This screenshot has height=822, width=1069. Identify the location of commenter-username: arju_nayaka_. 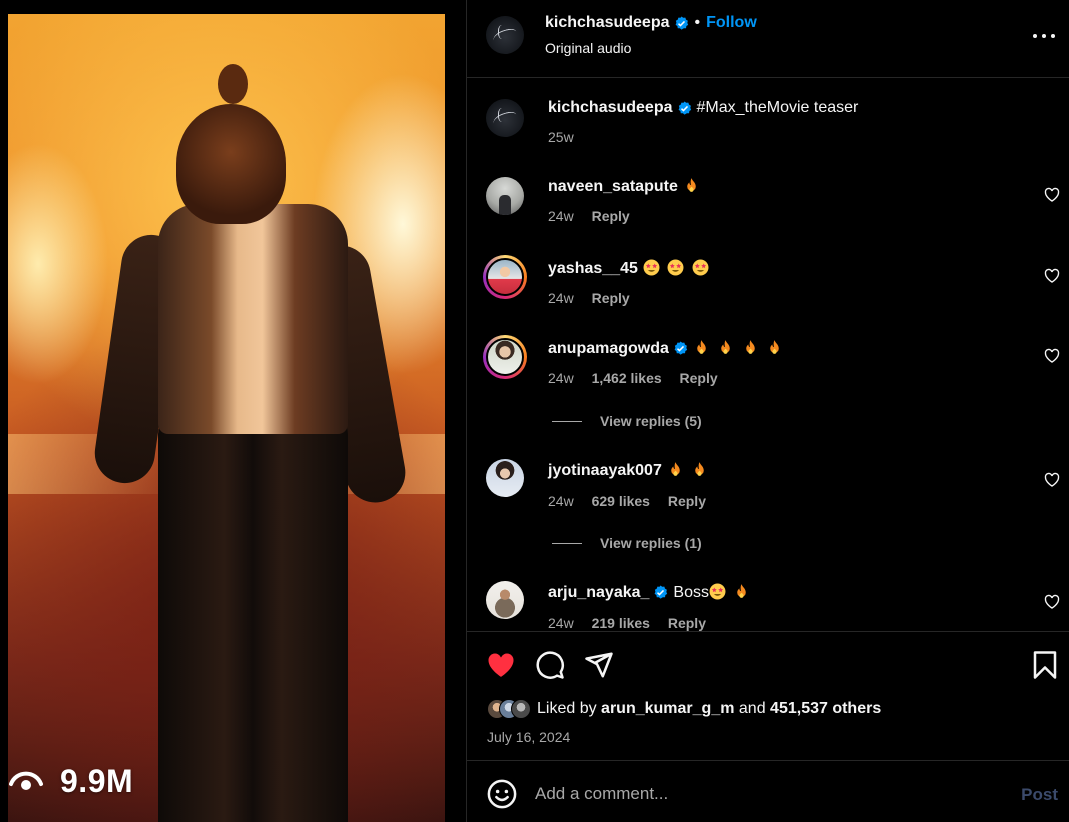
(598, 593).